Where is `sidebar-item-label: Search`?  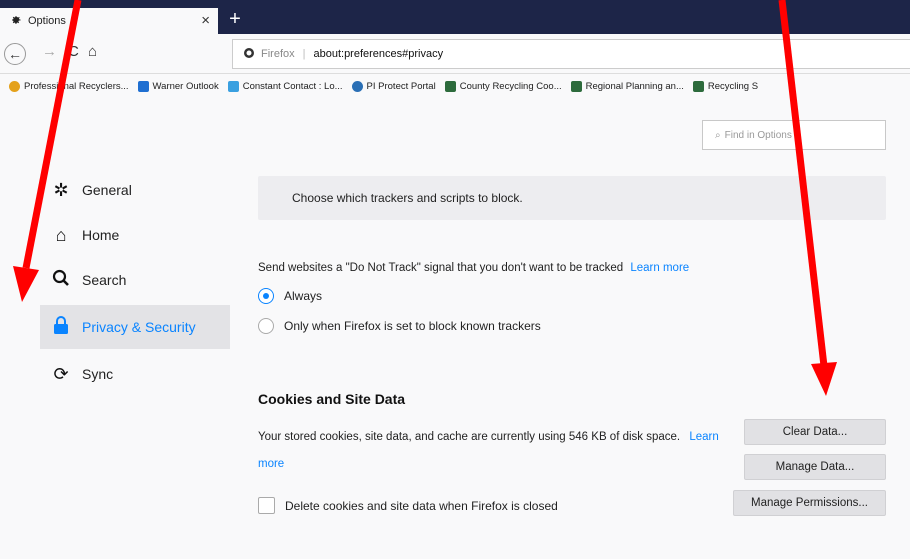
sidebar-item-label: Search is located at coordinates (104, 280).